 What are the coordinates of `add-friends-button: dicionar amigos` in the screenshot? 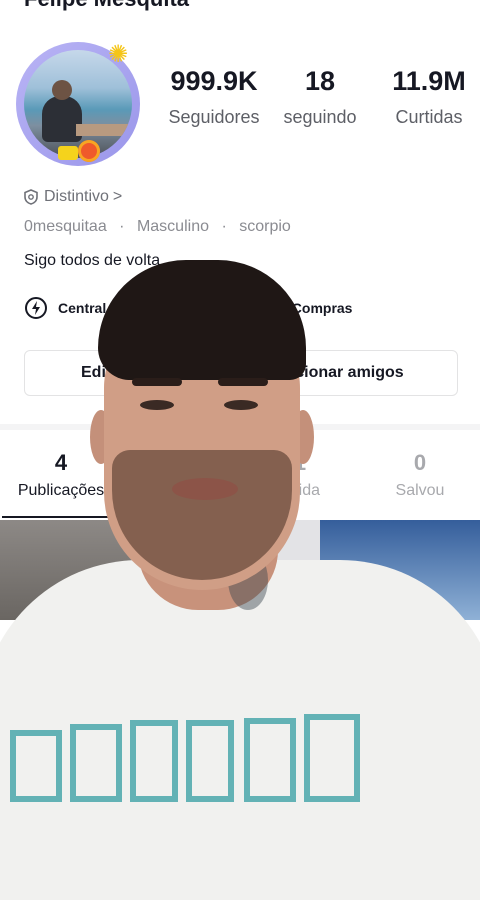 It's located at (349, 373).